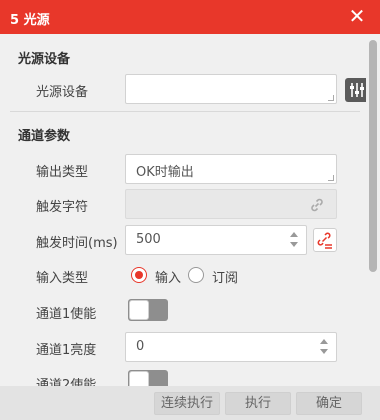 The width and height of the screenshot is (380, 420). Describe the element at coordinates (148, 239) in the screenshot. I see `trigger-time-value: 500` at that location.